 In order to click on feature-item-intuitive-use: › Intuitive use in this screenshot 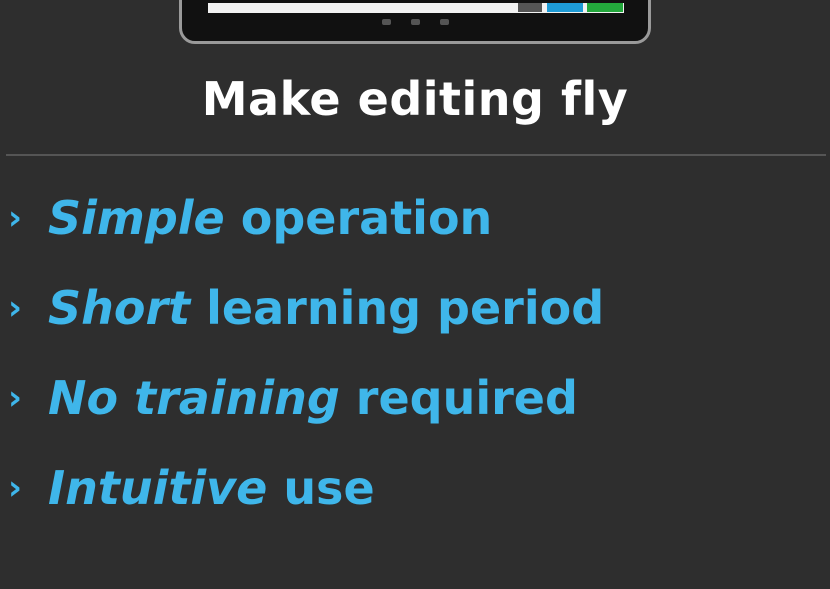, I will do `click(306, 488)`.